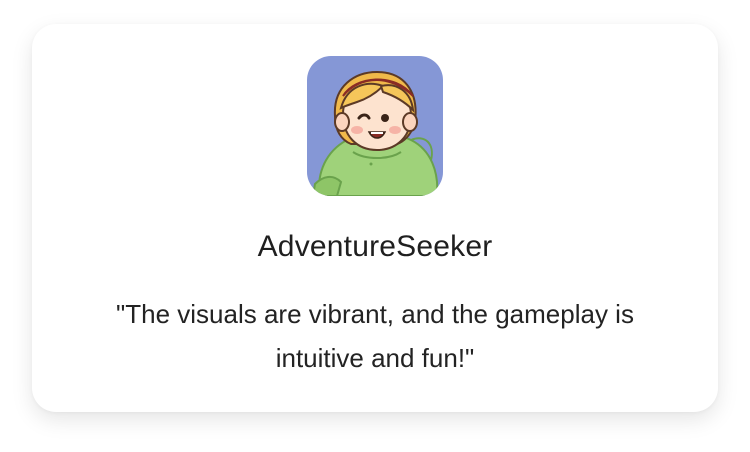 Image resolution: width=750 pixels, height=452 pixels. What do you see at coordinates (375, 246) in the screenshot?
I see `username: AdventureSeeker` at bounding box center [375, 246].